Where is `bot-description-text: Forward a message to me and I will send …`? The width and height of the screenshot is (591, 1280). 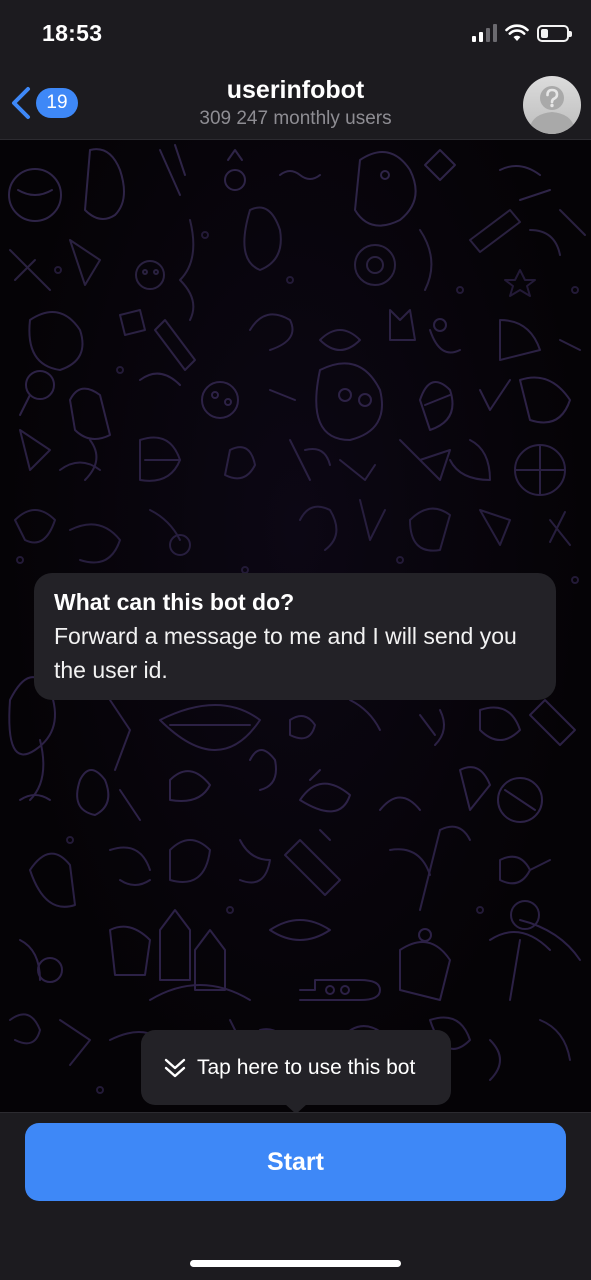
bot-description-text: Forward a message to me and I will send … is located at coordinates (285, 653).